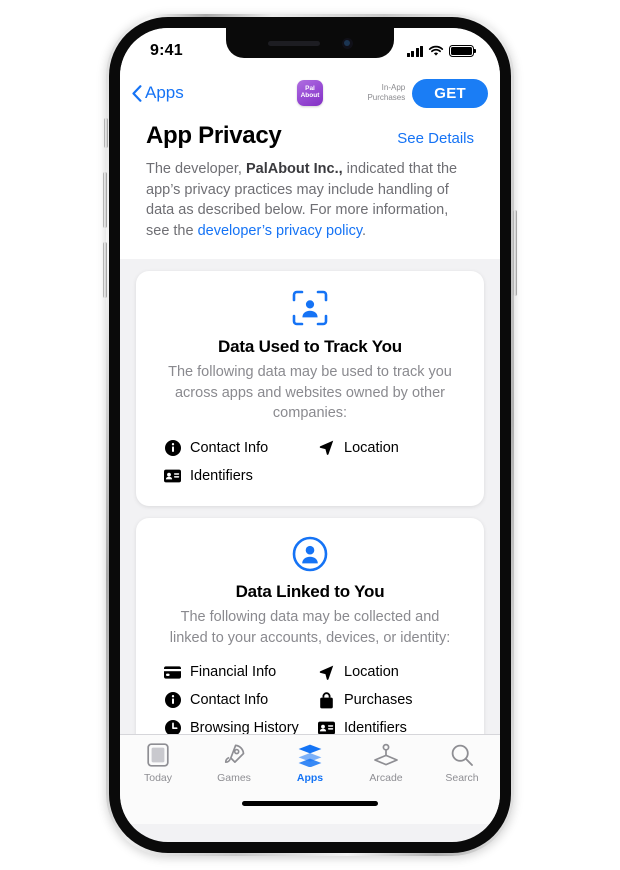 This screenshot has width=620, height=870. I want to click on tab-label: Search, so click(462, 778).